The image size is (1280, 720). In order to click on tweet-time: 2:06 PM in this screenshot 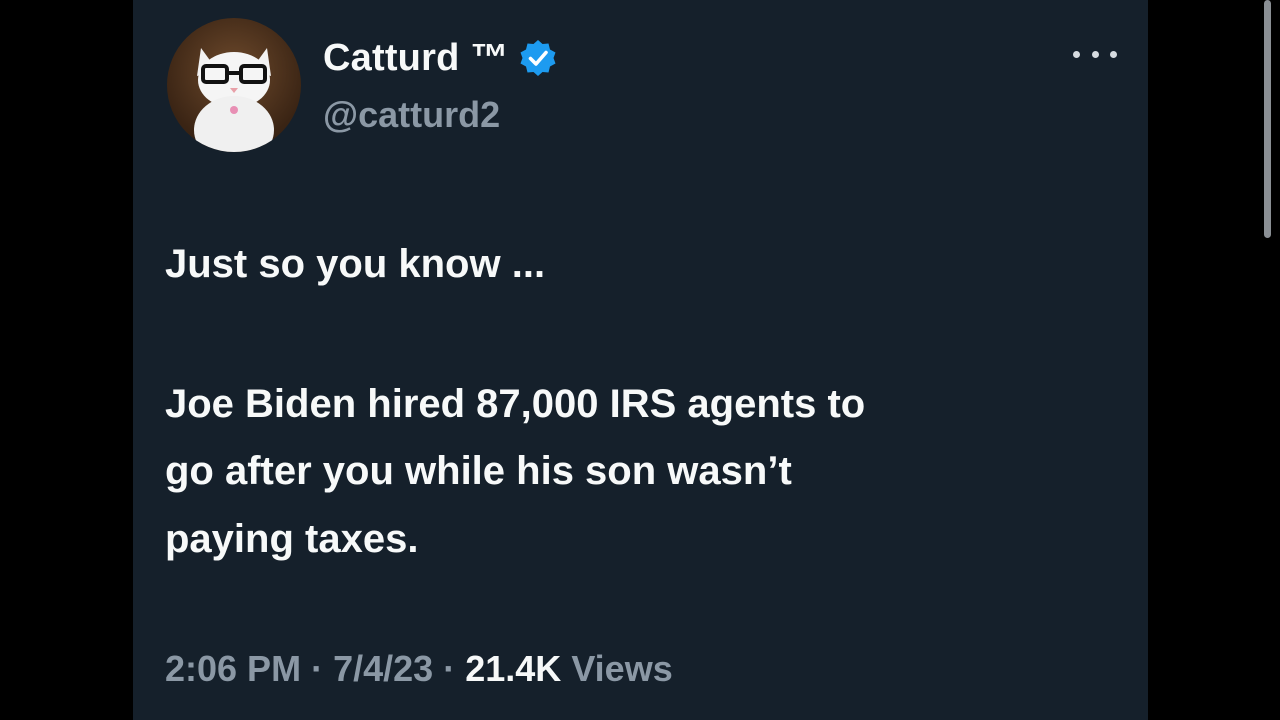, I will do `click(233, 668)`.